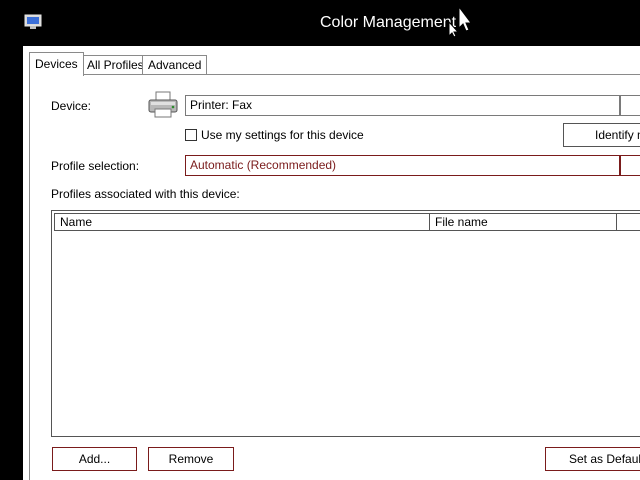  What do you see at coordinates (56, 64) in the screenshot?
I see `tab-devices: Devices` at bounding box center [56, 64].